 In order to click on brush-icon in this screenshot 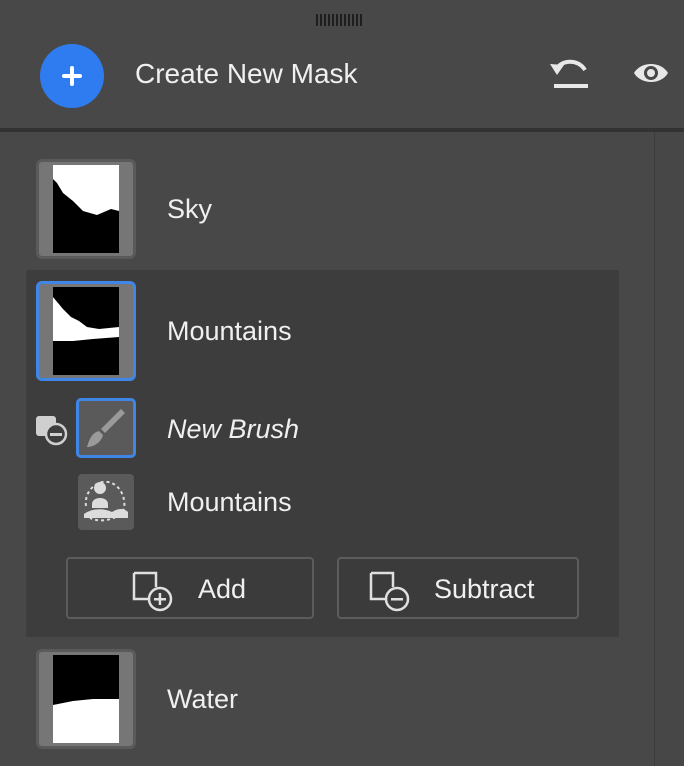, I will do `click(106, 428)`.